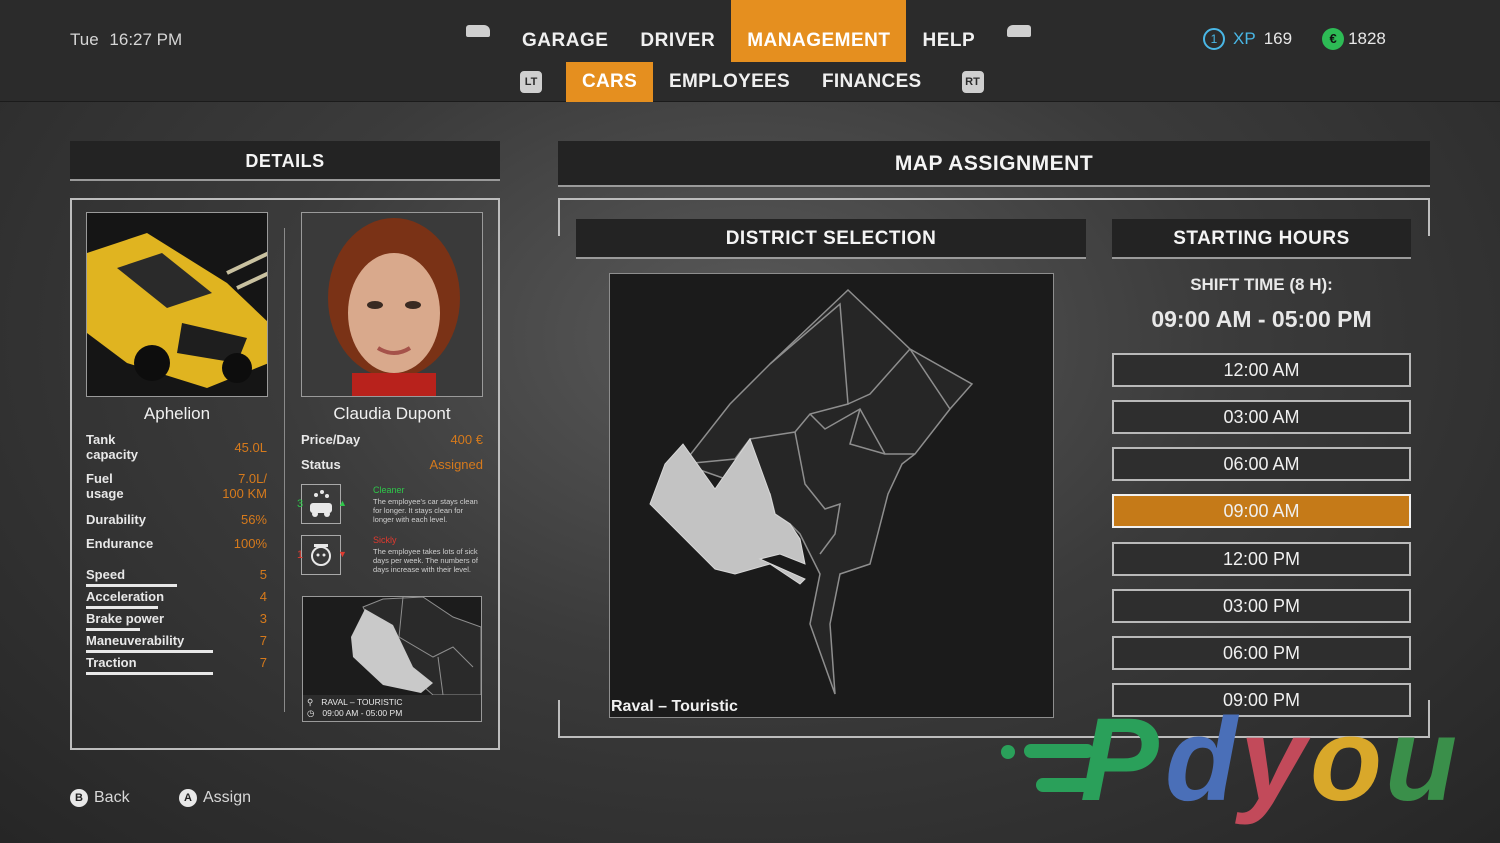 The height and width of the screenshot is (843, 1500). Describe the element at coordinates (1367, 38) in the screenshot. I see `money-value: 1828` at that location.